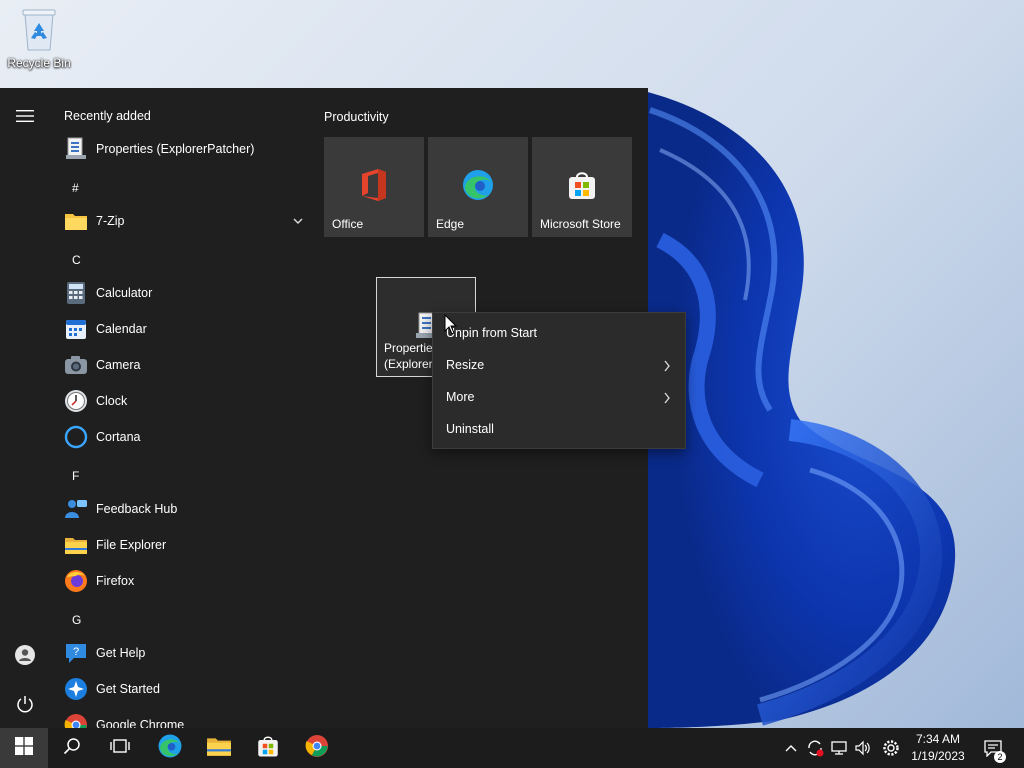 The height and width of the screenshot is (768, 1024). Describe the element at coordinates (580, 224) in the screenshot. I see `tile-label: Microsoft Store` at that location.